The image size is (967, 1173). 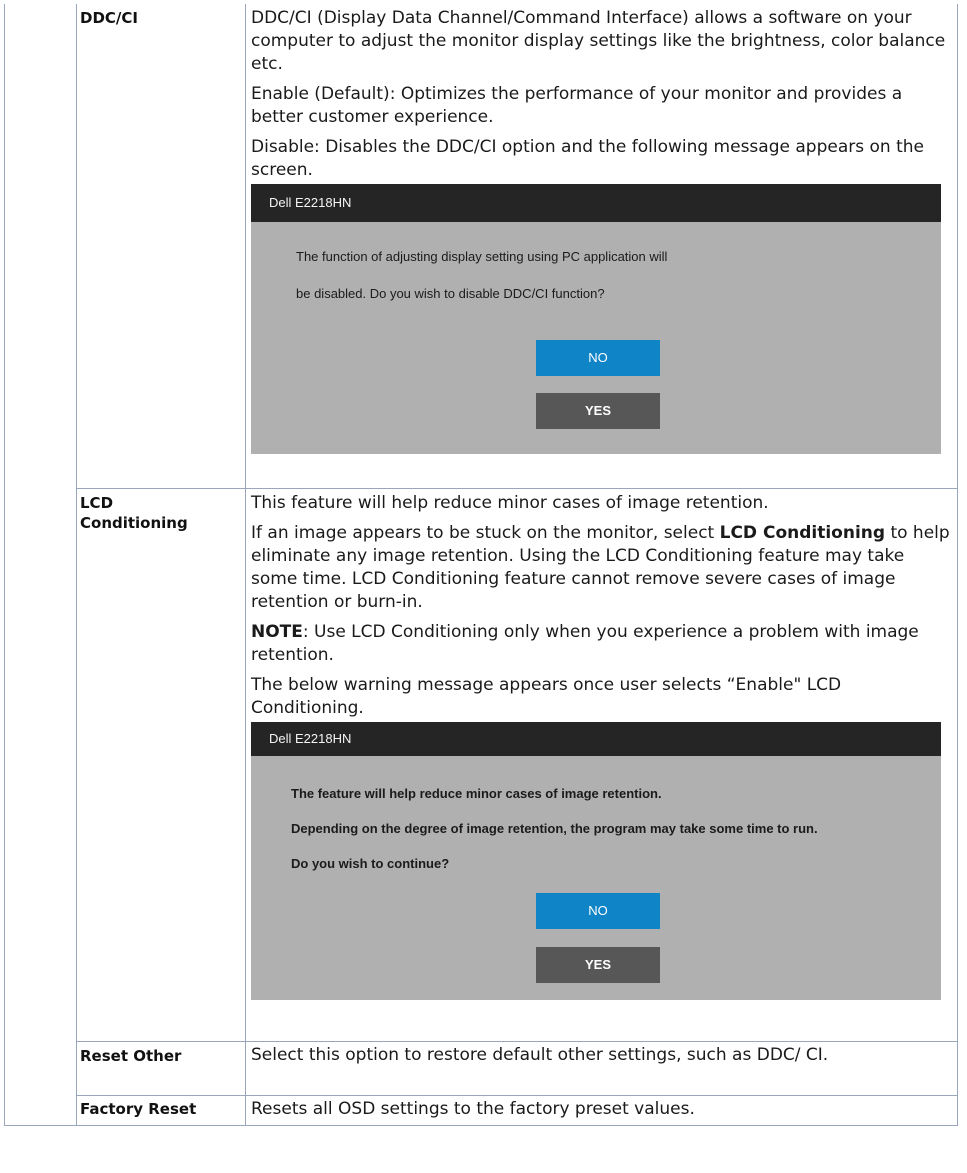 I want to click on setting-label: LCD Conditioning, so click(x=134, y=512).